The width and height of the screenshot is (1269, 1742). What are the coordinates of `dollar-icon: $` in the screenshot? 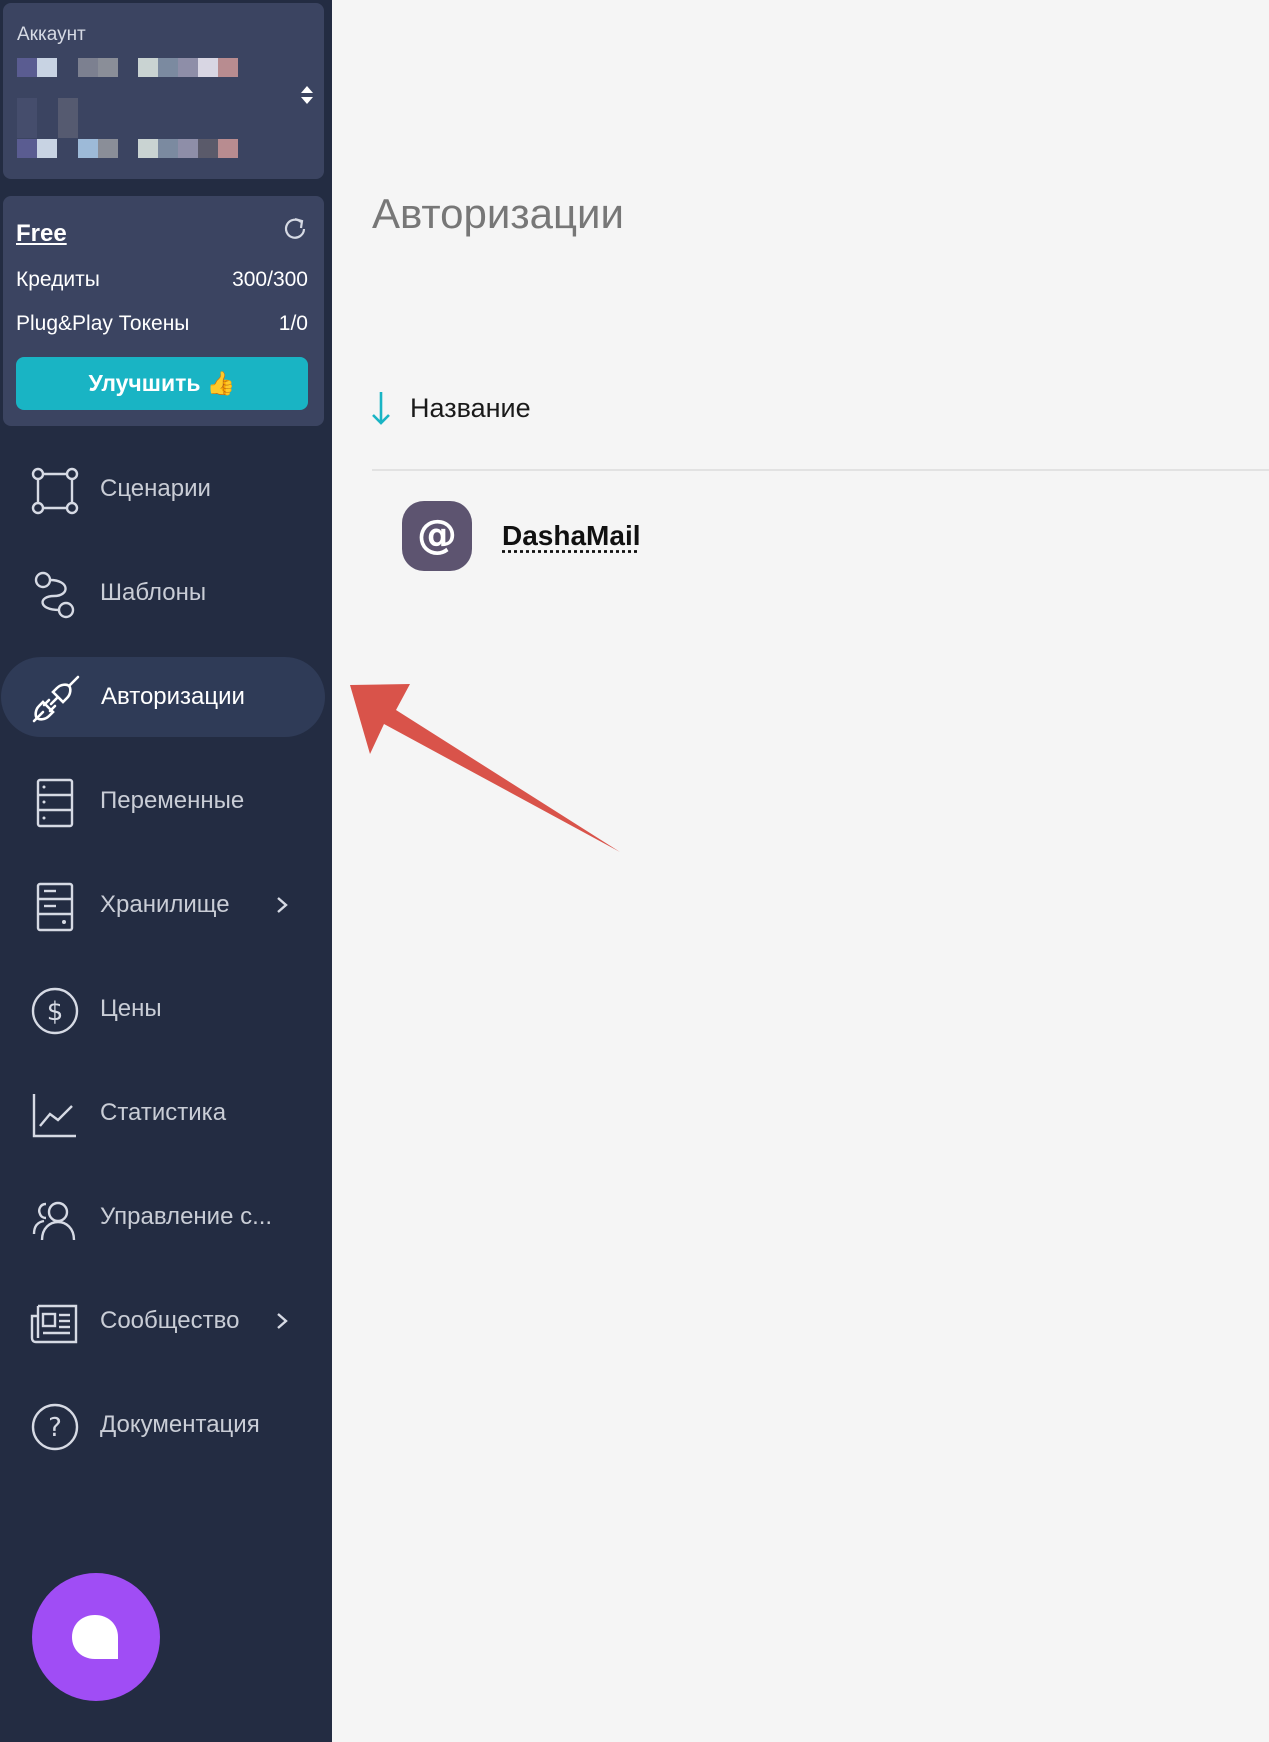 It's located at (55, 1011).